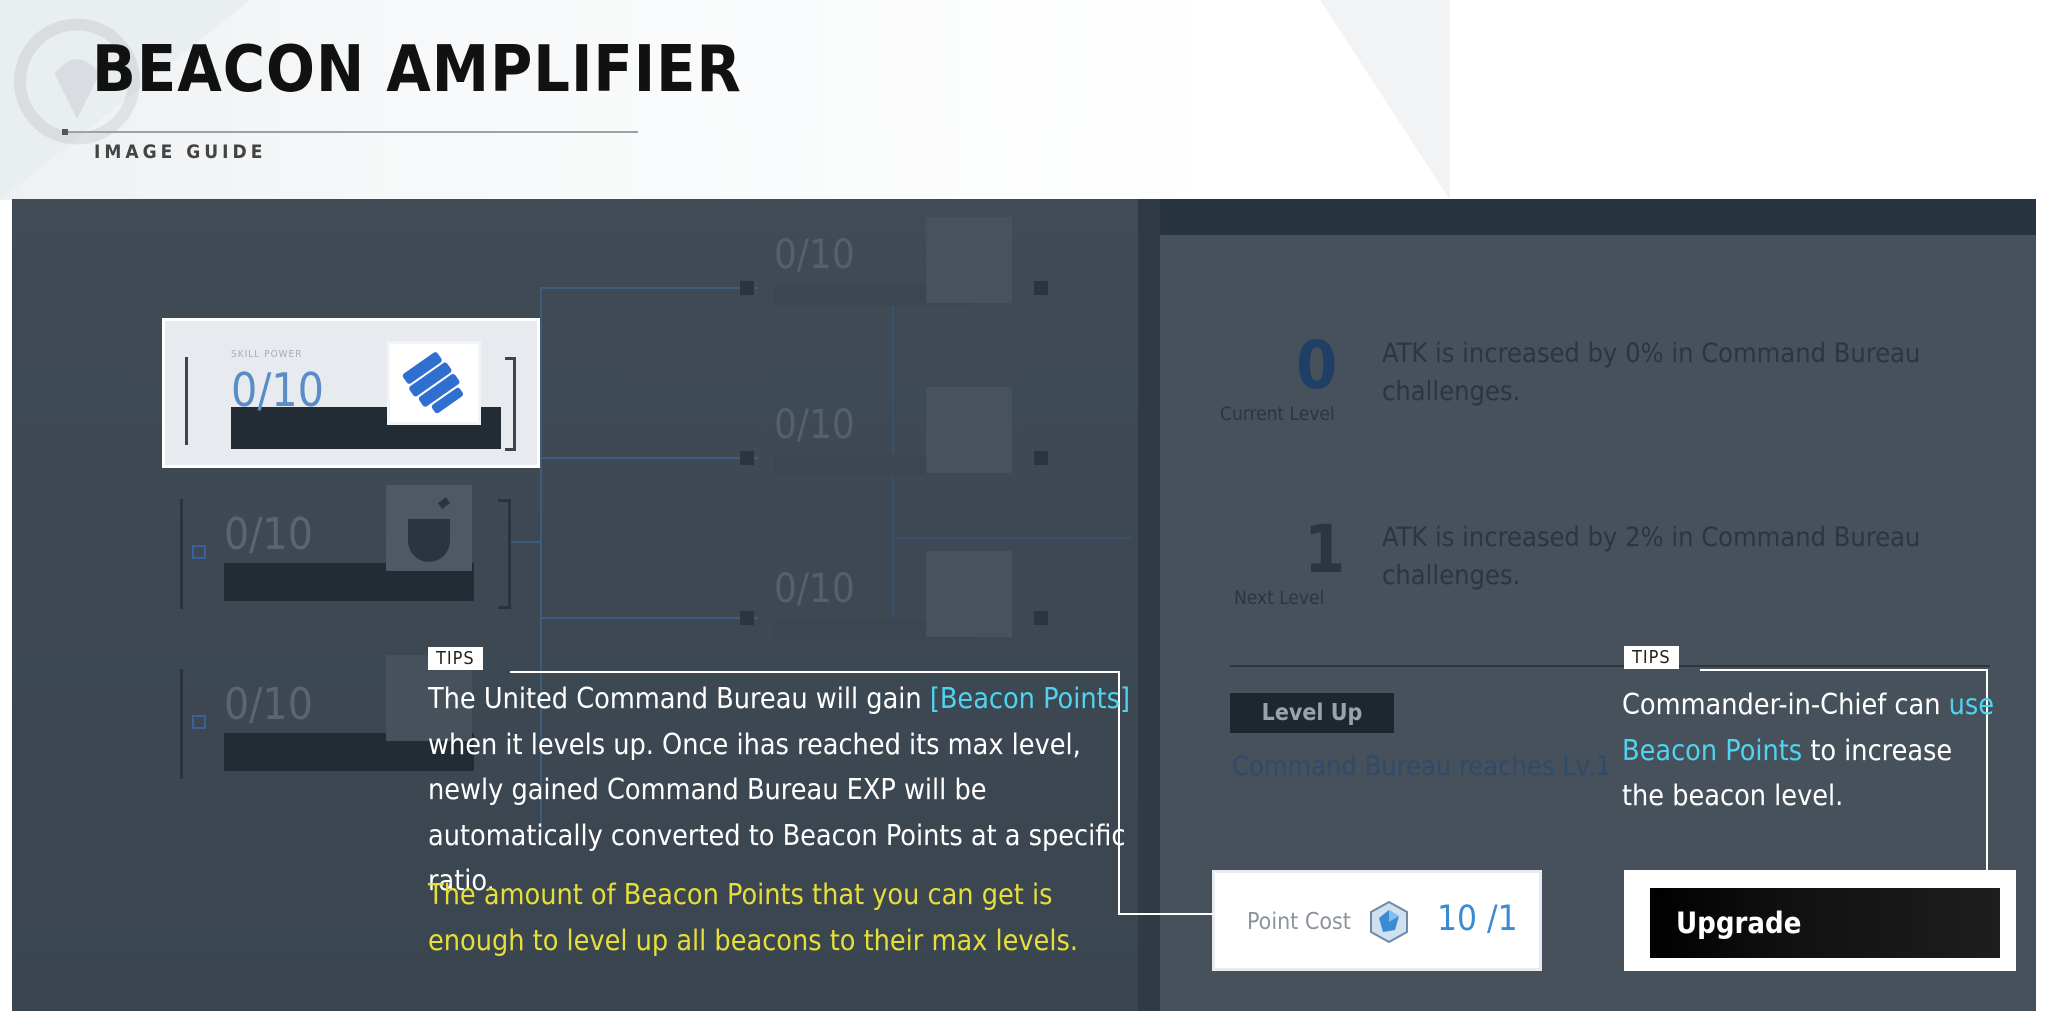  I want to click on header-decoration, so click(1385, 100).